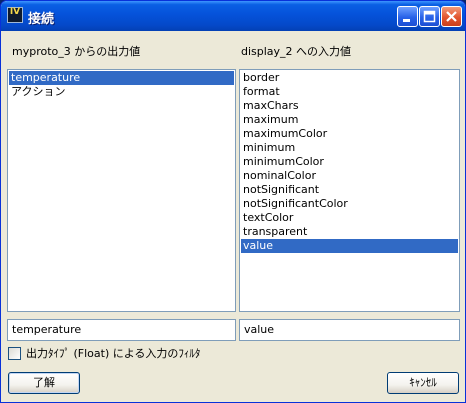 The width and height of the screenshot is (466, 403). What do you see at coordinates (349, 204) in the screenshot?
I see `target-list-item: notSignificantColor` at bounding box center [349, 204].